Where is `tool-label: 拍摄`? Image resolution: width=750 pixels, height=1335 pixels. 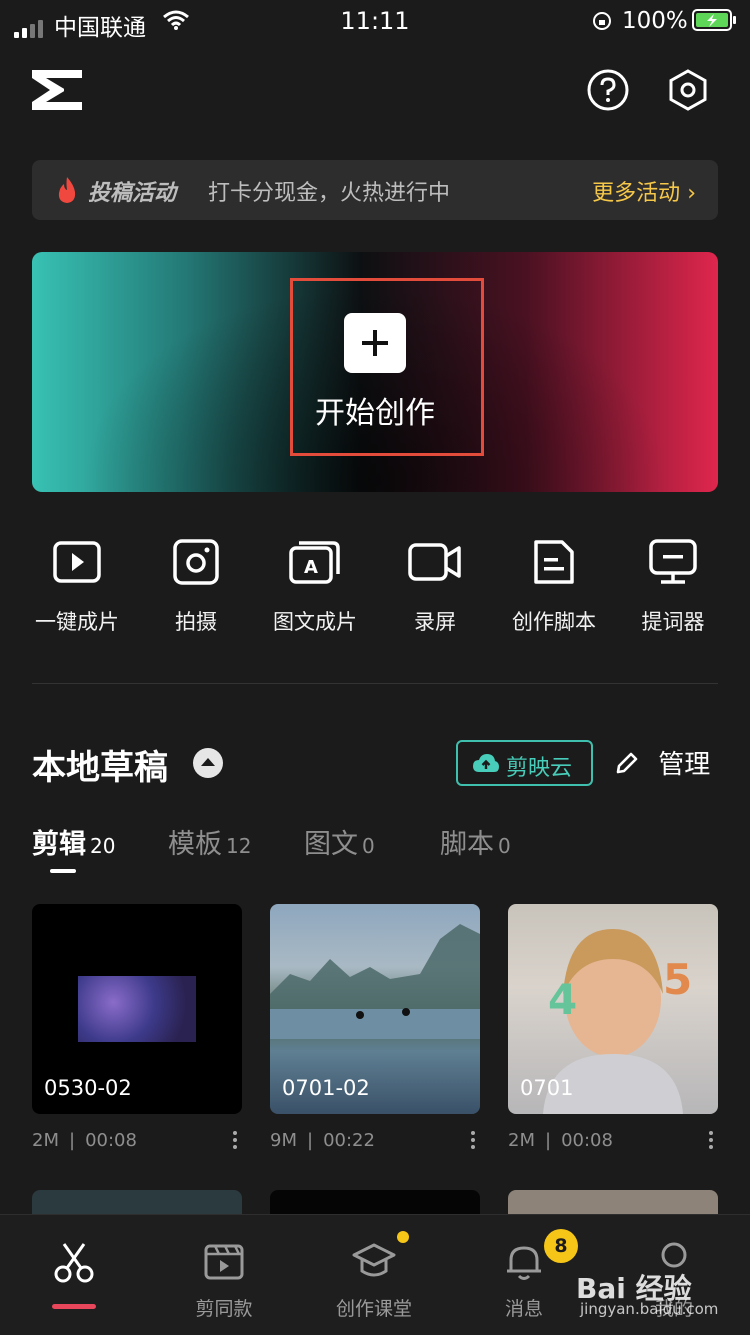 tool-label: 拍摄 is located at coordinates (196, 622).